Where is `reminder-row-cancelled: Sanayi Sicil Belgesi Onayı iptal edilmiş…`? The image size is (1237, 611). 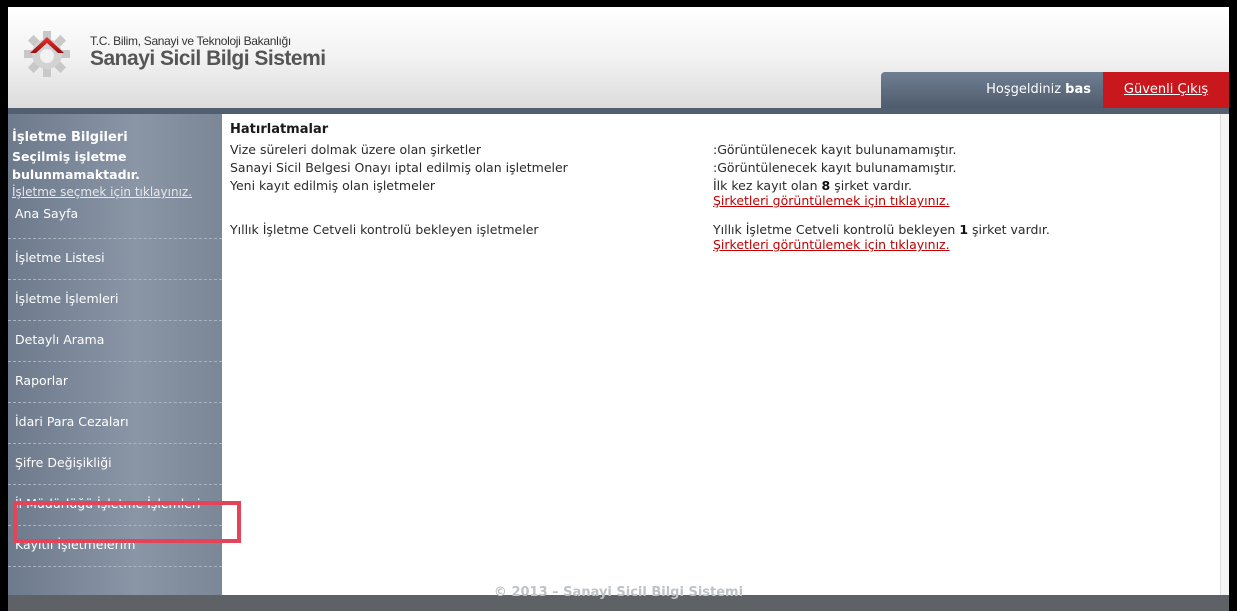
reminder-row-cancelled: Sanayi Sicil Belgesi Onayı iptal edilmiş… is located at coordinates (725, 169).